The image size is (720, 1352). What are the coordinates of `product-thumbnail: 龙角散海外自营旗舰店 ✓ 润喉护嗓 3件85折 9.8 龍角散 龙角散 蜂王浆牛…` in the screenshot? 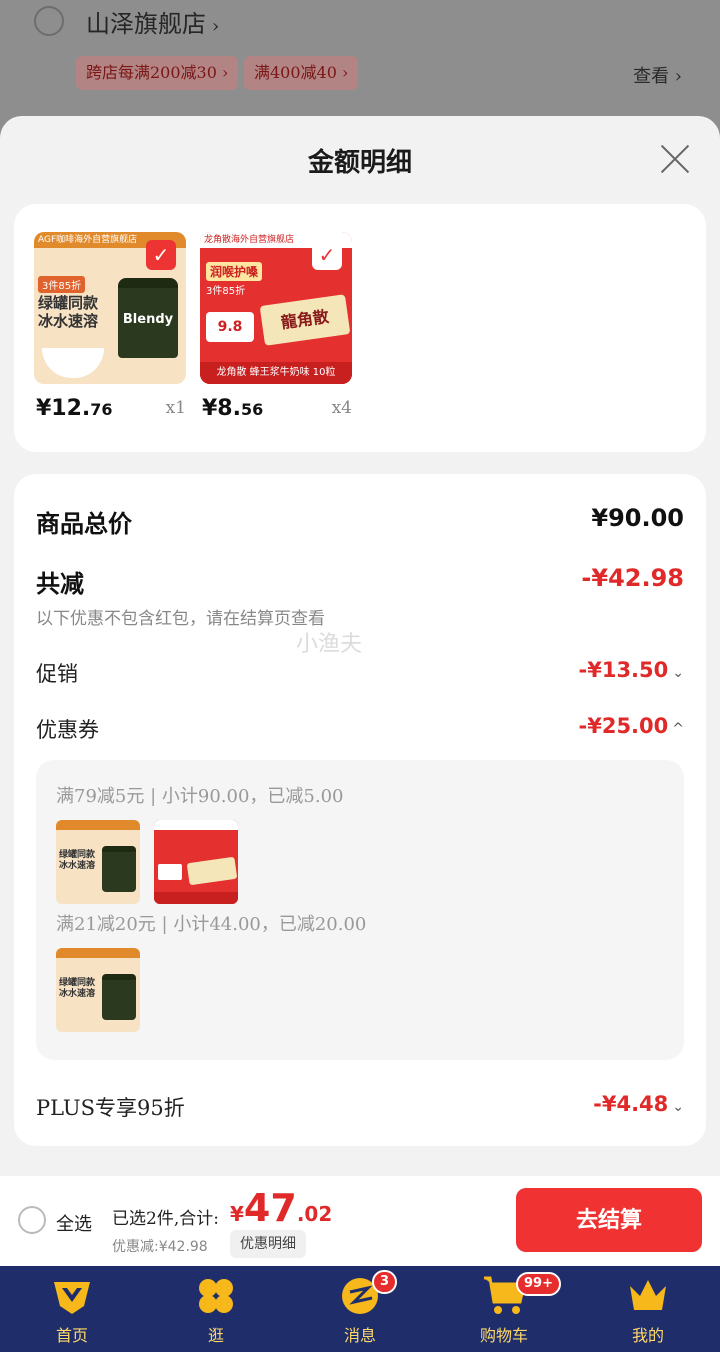 It's located at (276, 308).